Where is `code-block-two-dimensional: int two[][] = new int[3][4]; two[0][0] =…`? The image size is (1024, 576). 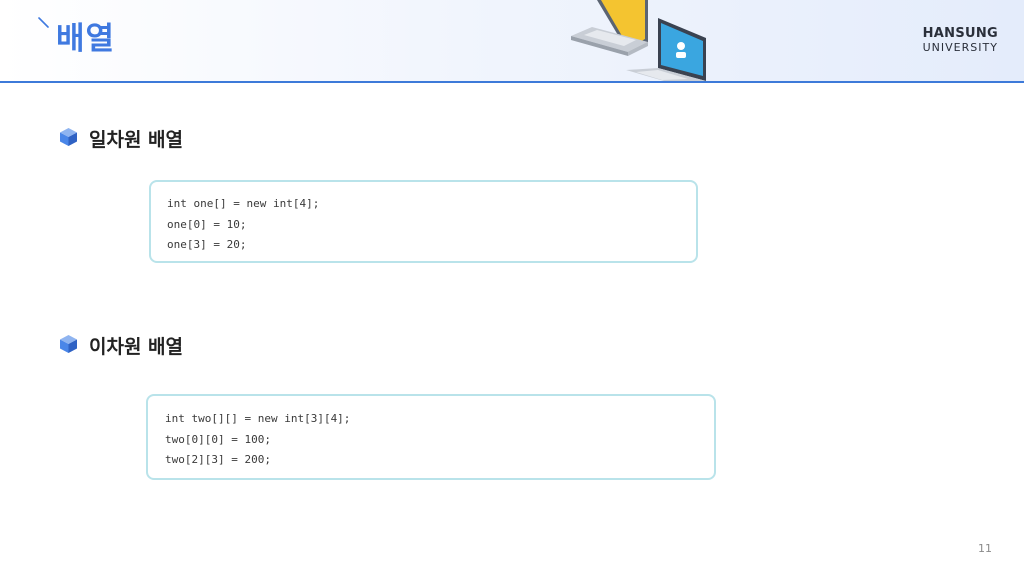 code-block-two-dimensional: int two[][] = new int[3][4]; two[0][0] =… is located at coordinates (431, 437).